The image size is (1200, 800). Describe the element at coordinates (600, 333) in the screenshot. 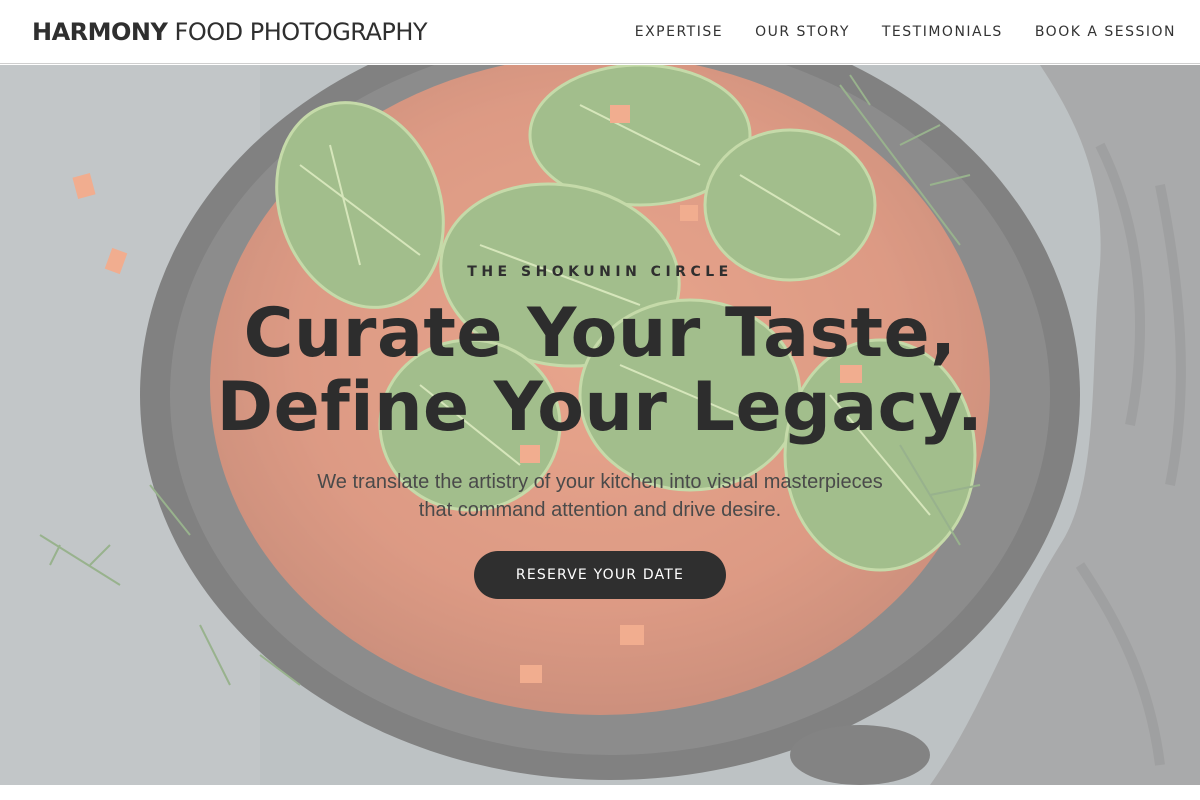

I see `hero-headline-line-1: Curate Your Taste,` at that location.